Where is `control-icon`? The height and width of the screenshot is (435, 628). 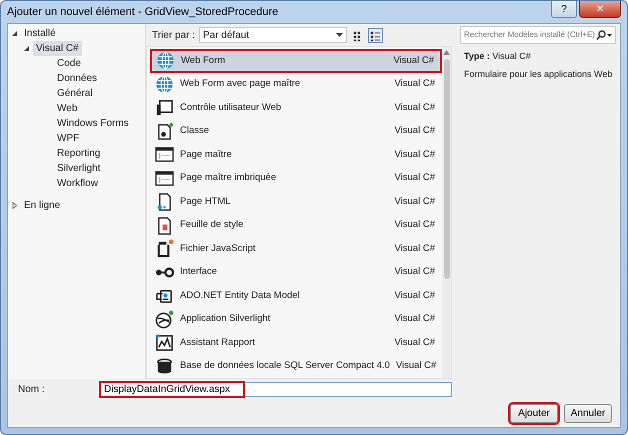 control-icon is located at coordinates (164, 108).